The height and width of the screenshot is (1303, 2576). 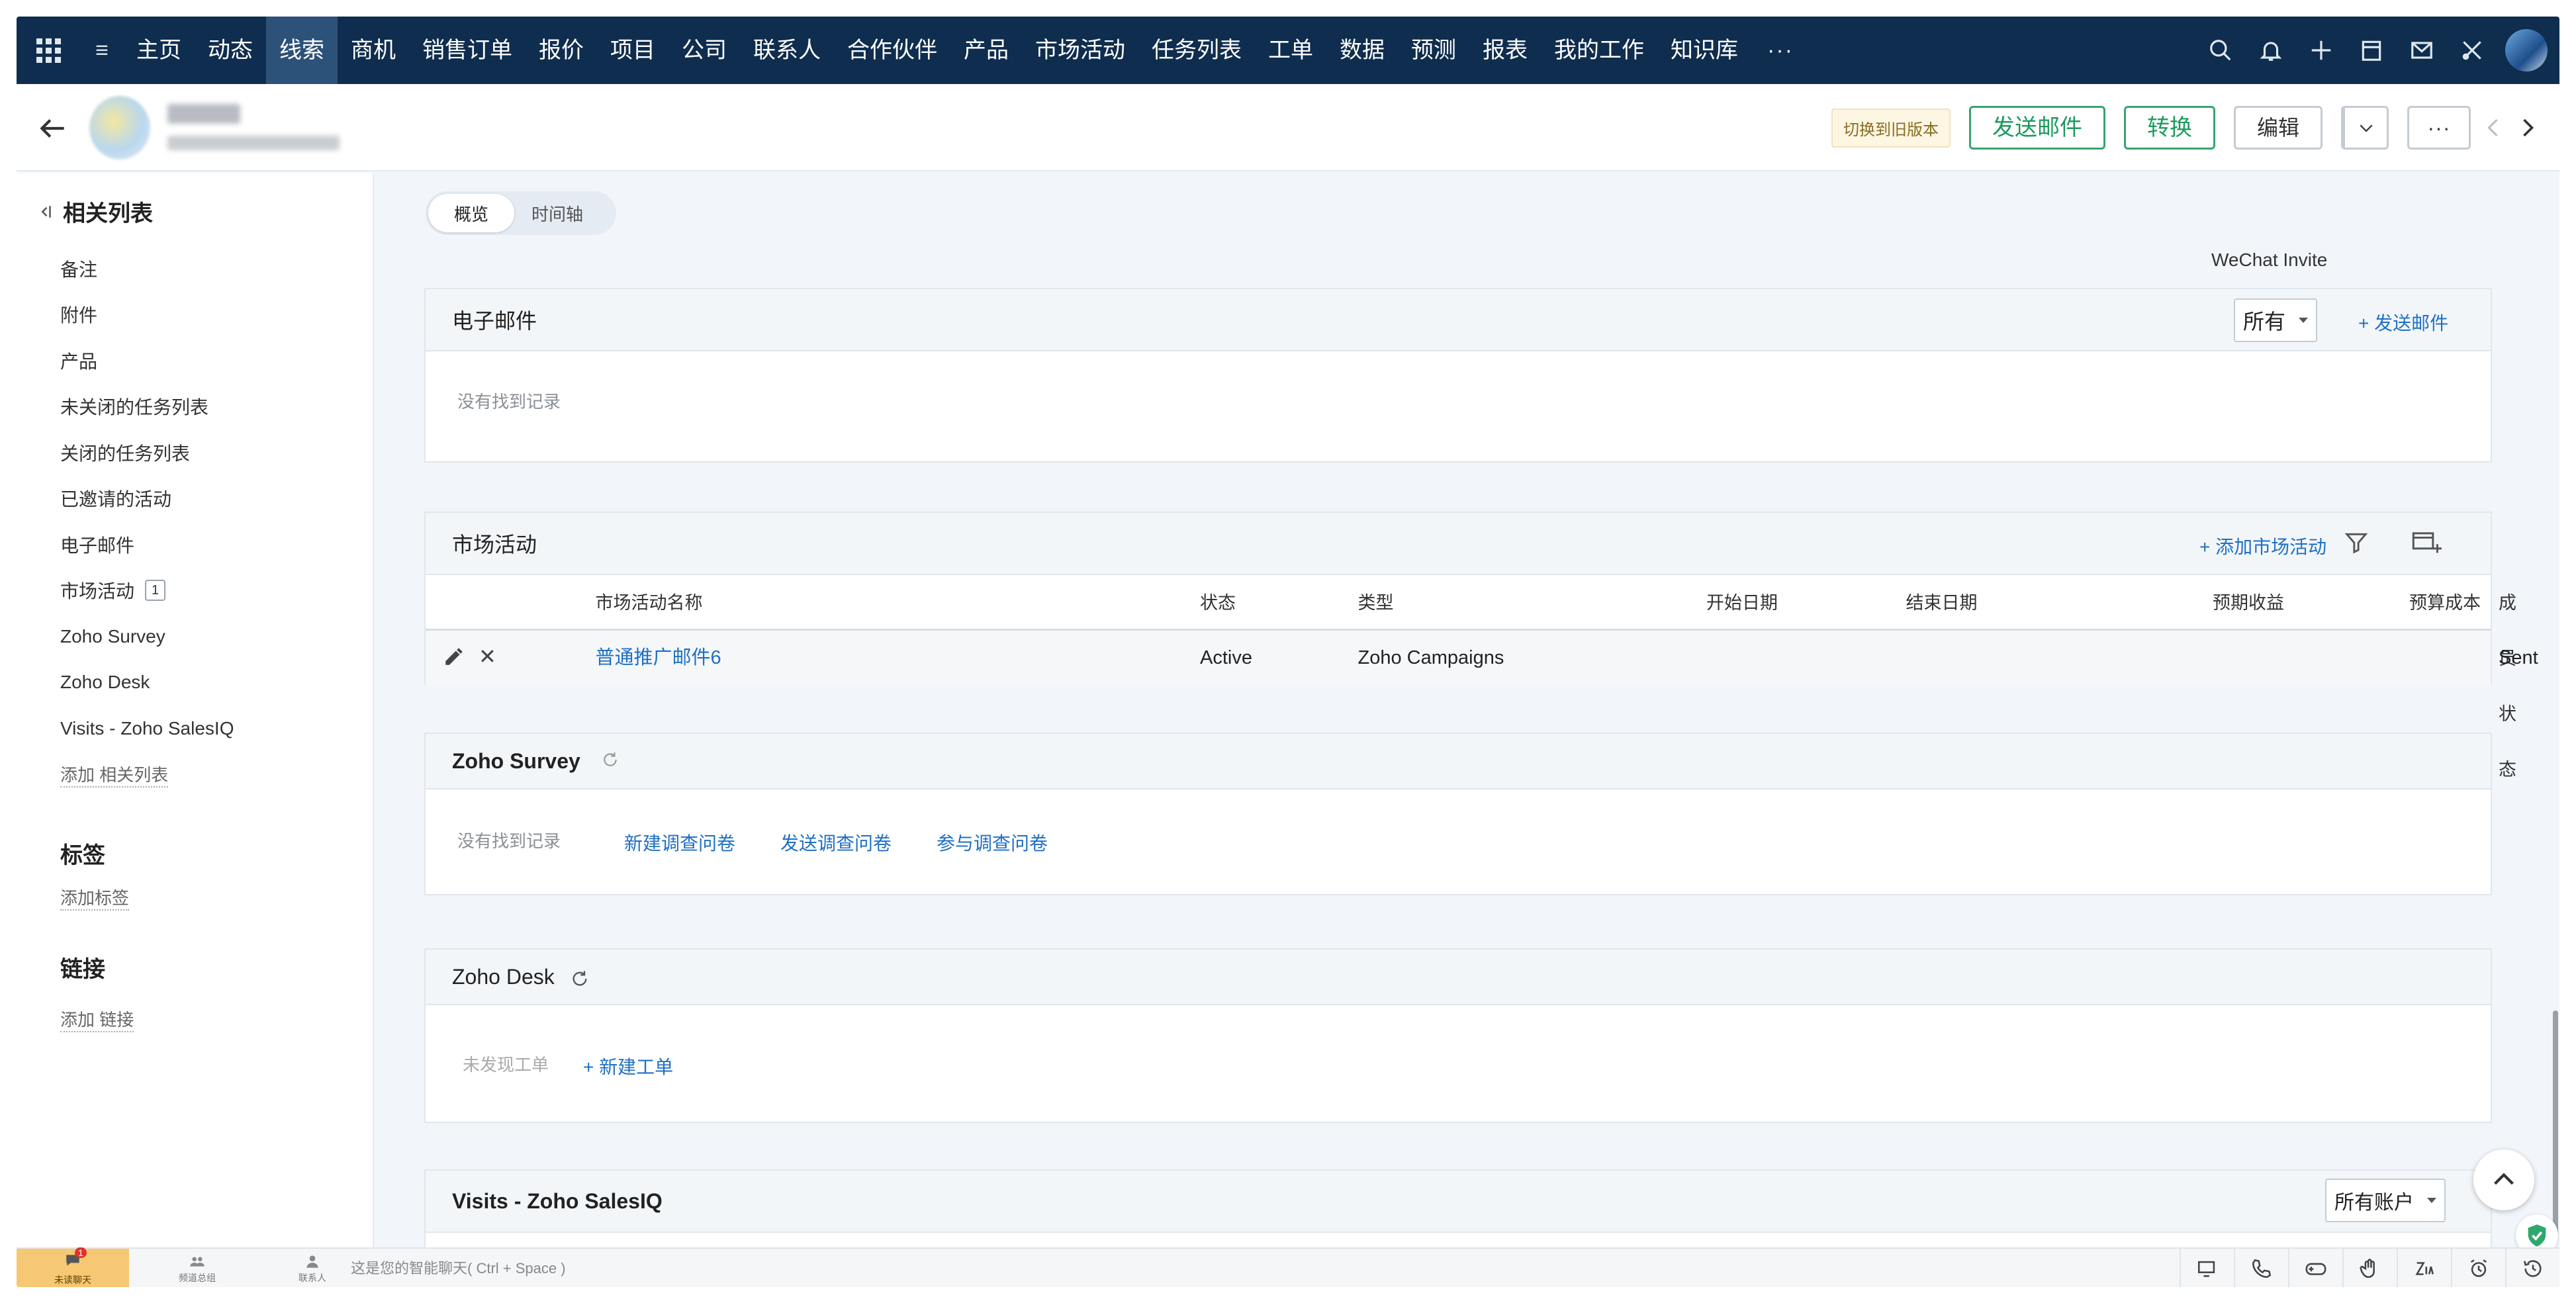 What do you see at coordinates (2507, 677) in the screenshot?
I see `column-header-7: 成员状态` at bounding box center [2507, 677].